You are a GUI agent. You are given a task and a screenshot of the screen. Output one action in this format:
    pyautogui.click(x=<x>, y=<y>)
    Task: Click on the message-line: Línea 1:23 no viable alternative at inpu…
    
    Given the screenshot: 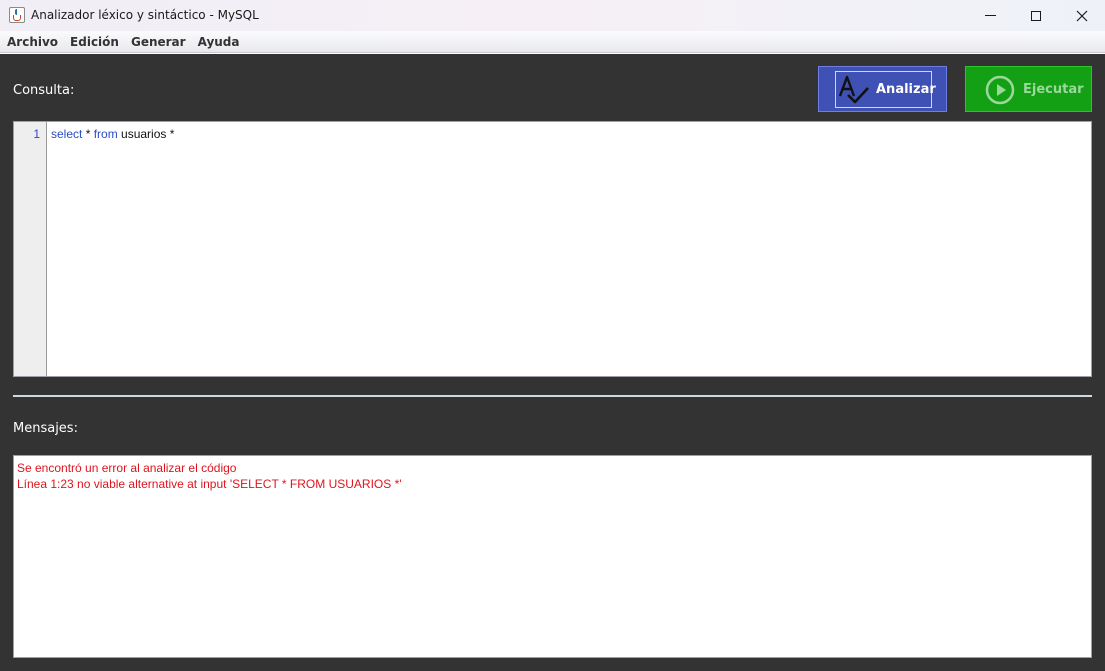 What is the action you would take?
    pyautogui.click(x=209, y=484)
    